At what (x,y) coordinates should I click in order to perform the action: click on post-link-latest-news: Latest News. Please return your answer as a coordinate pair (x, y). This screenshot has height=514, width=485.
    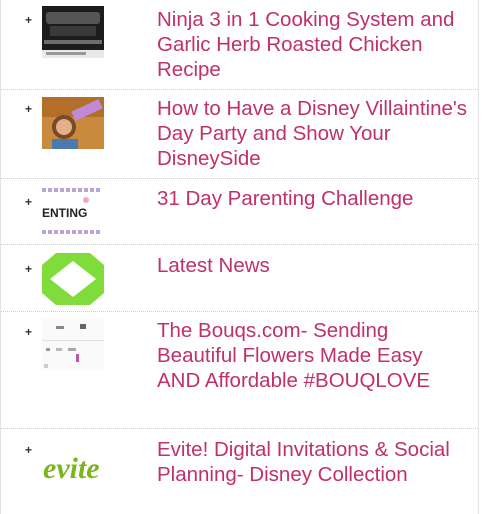
    Looking at the image, I should click on (313, 265).